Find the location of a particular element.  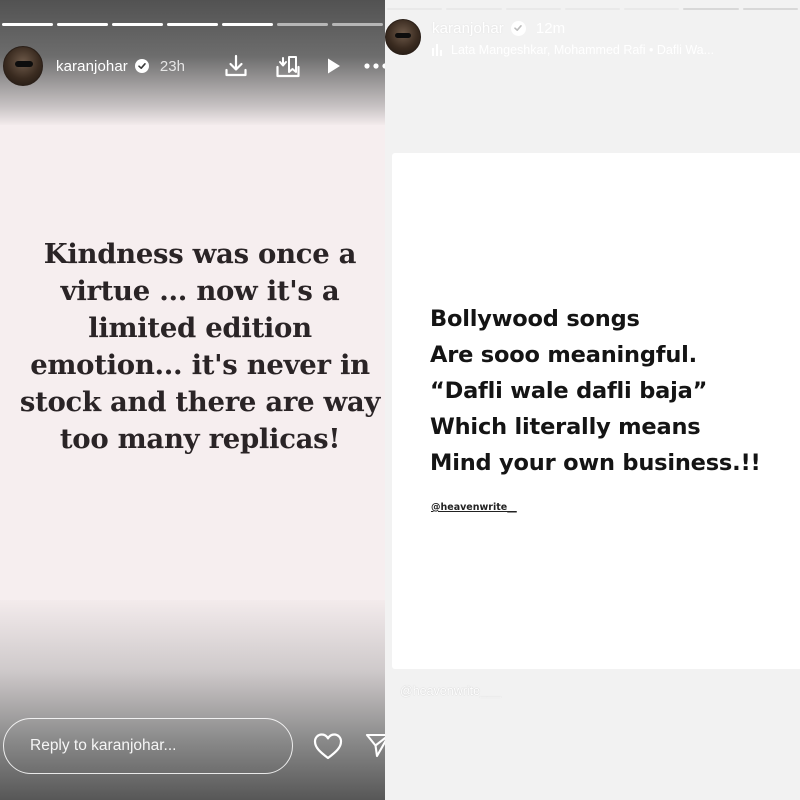

more-icon is located at coordinates (373, 66).